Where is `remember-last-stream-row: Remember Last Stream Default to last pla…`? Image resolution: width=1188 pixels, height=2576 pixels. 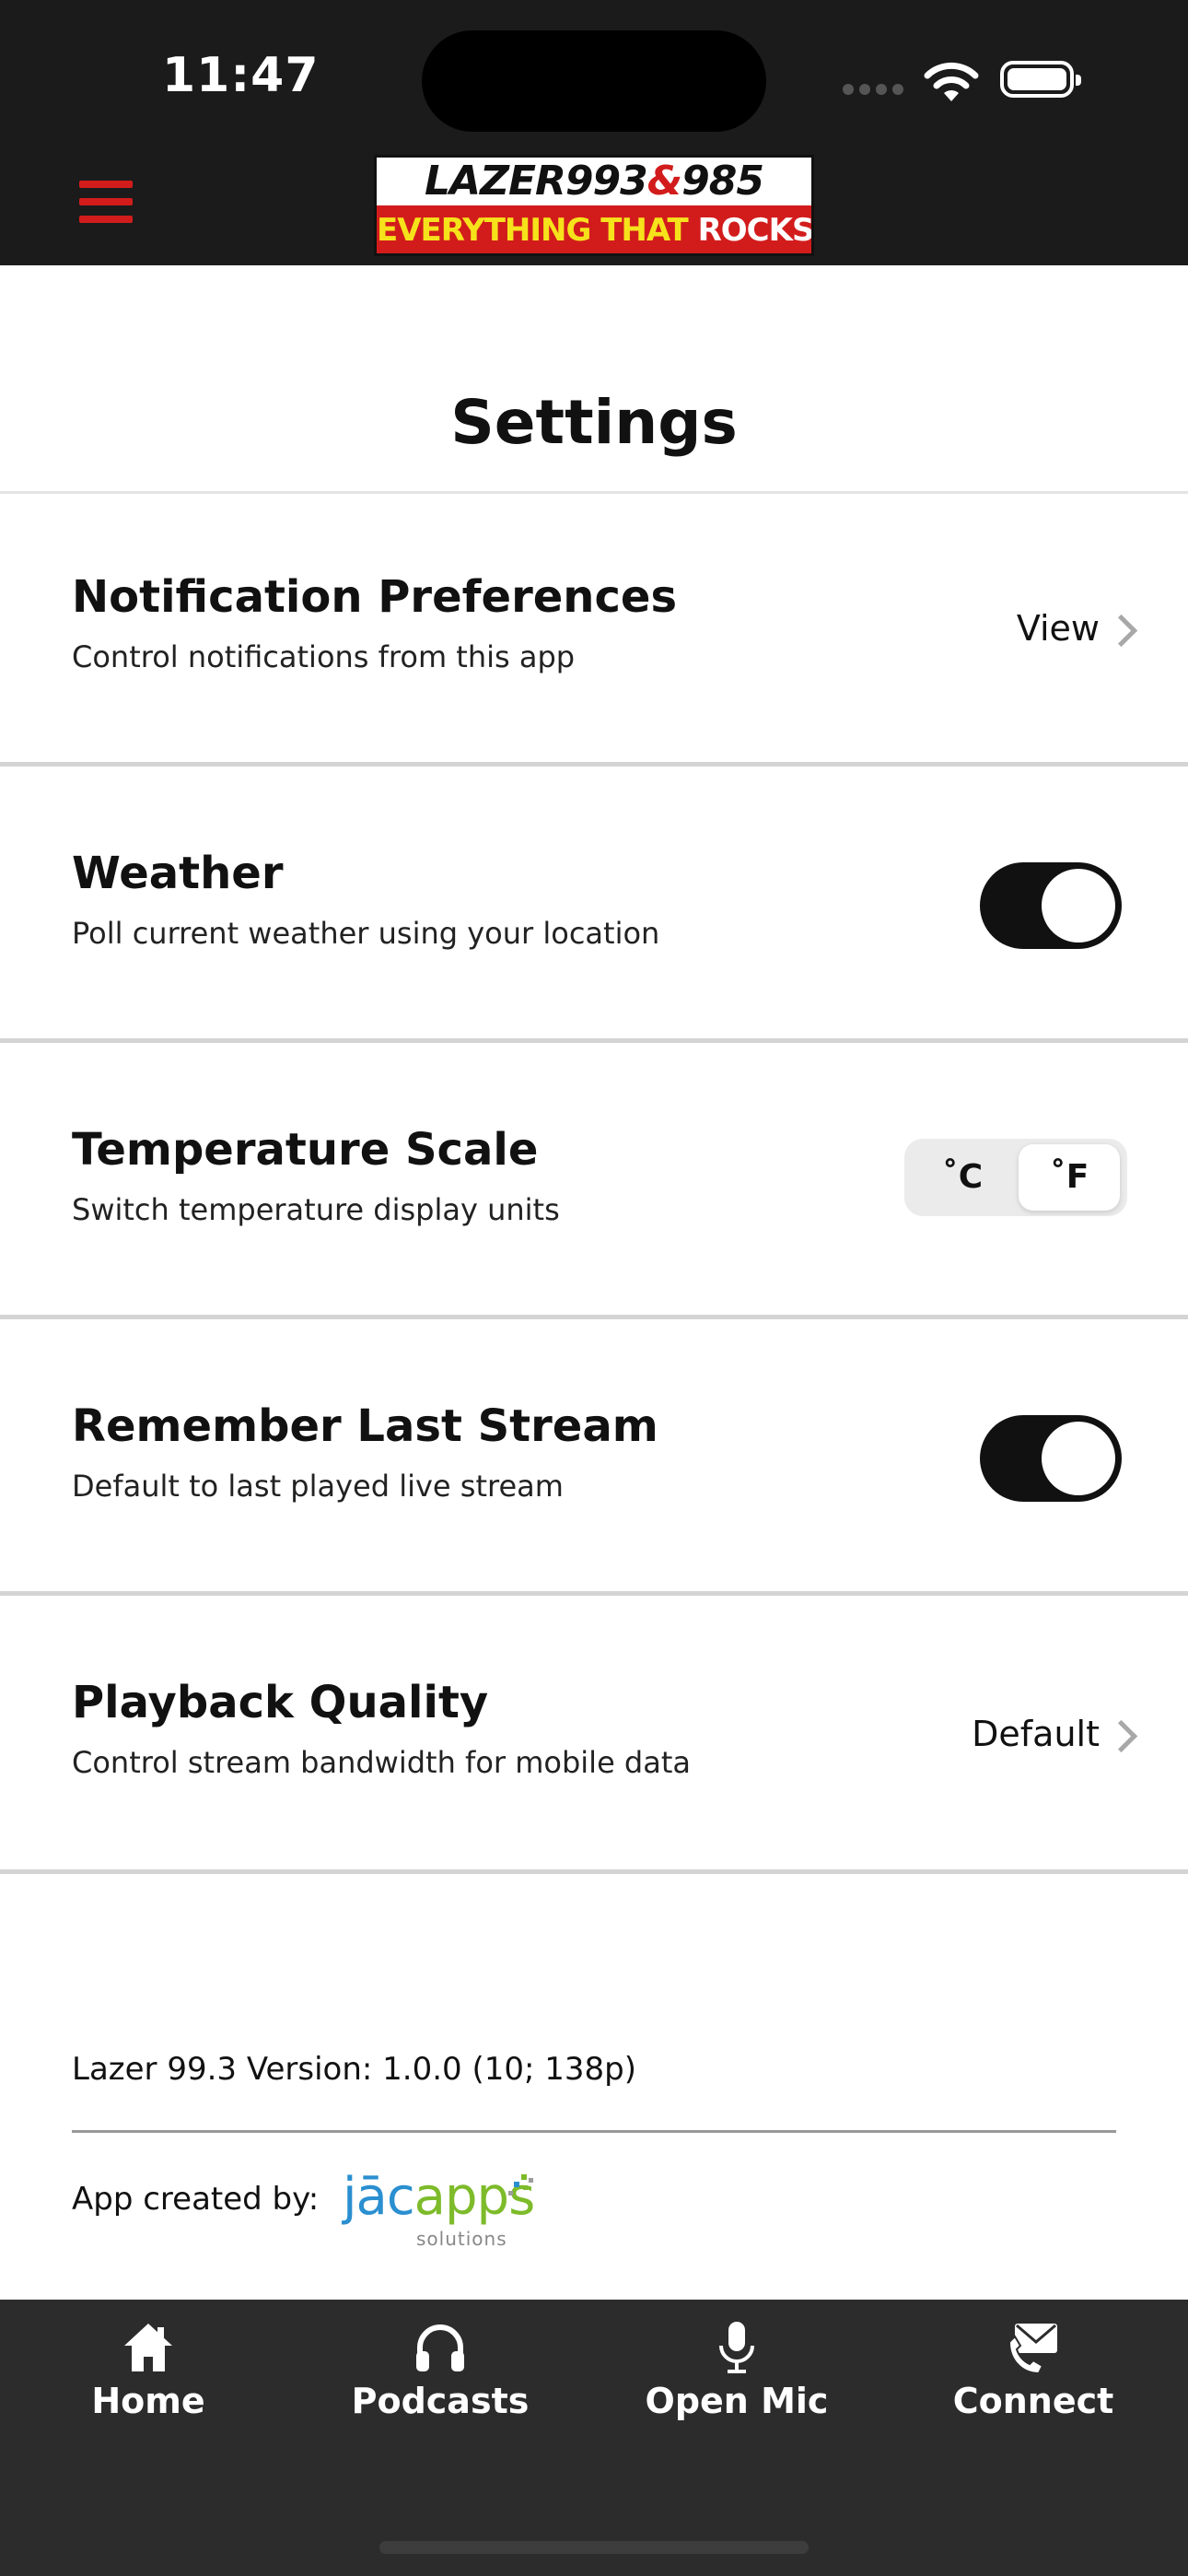 remember-last-stream-row: Remember Last Stream Default to last pla… is located at coordinates (594, 1457).